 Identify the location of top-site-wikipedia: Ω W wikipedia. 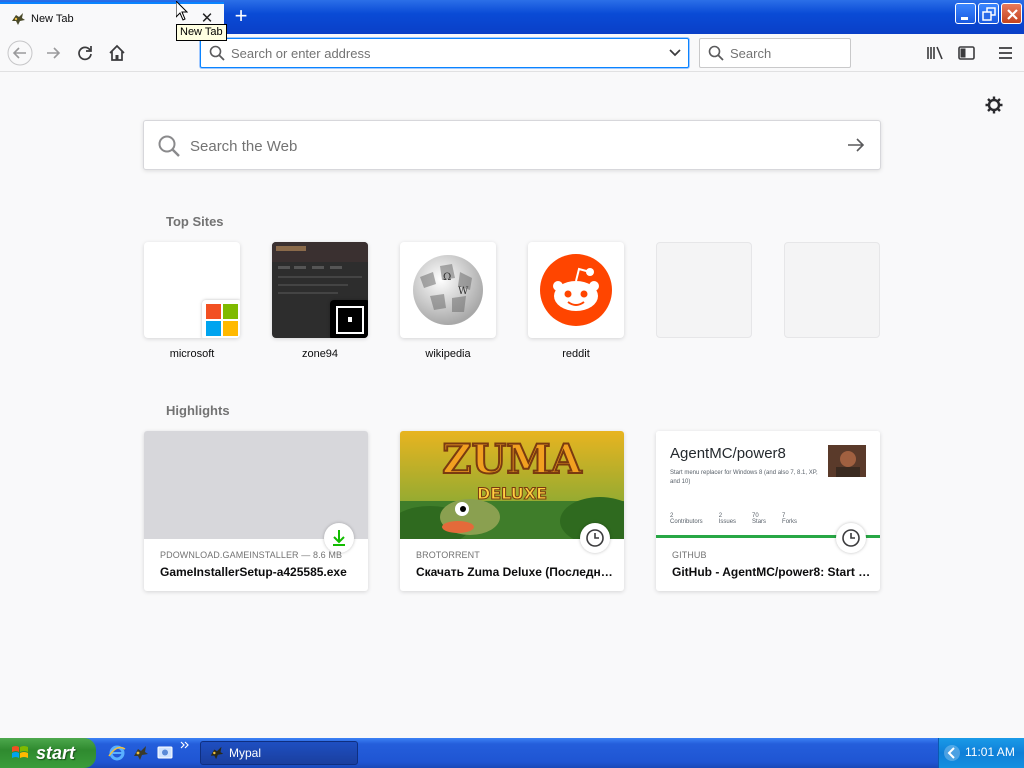
(448, 301).